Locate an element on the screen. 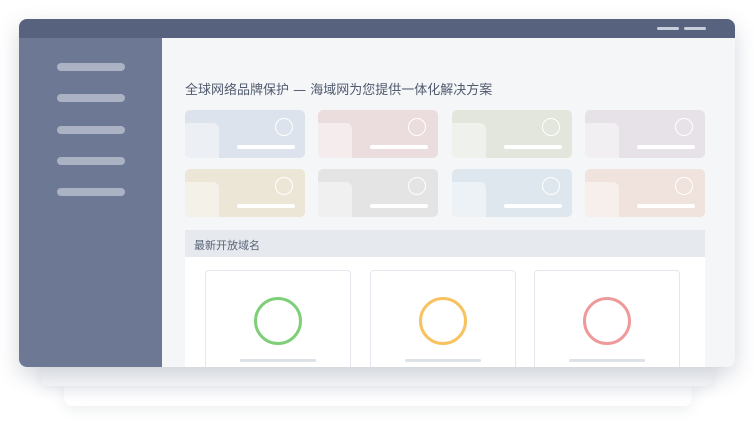 Image resolution: width=754 pixels, height=424 pixels. close-control-icon is located at coordinates (695, 28).